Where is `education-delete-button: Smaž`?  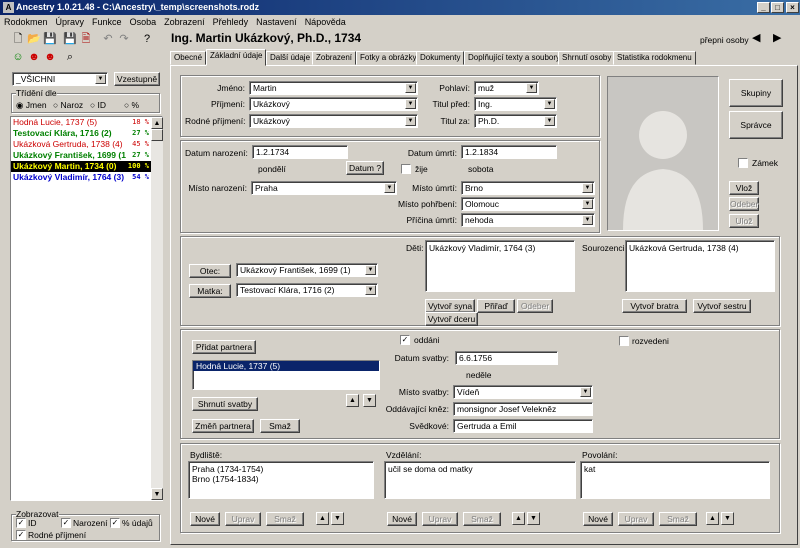
education-delete-button: Smaž is located at coordinates (482, 519).